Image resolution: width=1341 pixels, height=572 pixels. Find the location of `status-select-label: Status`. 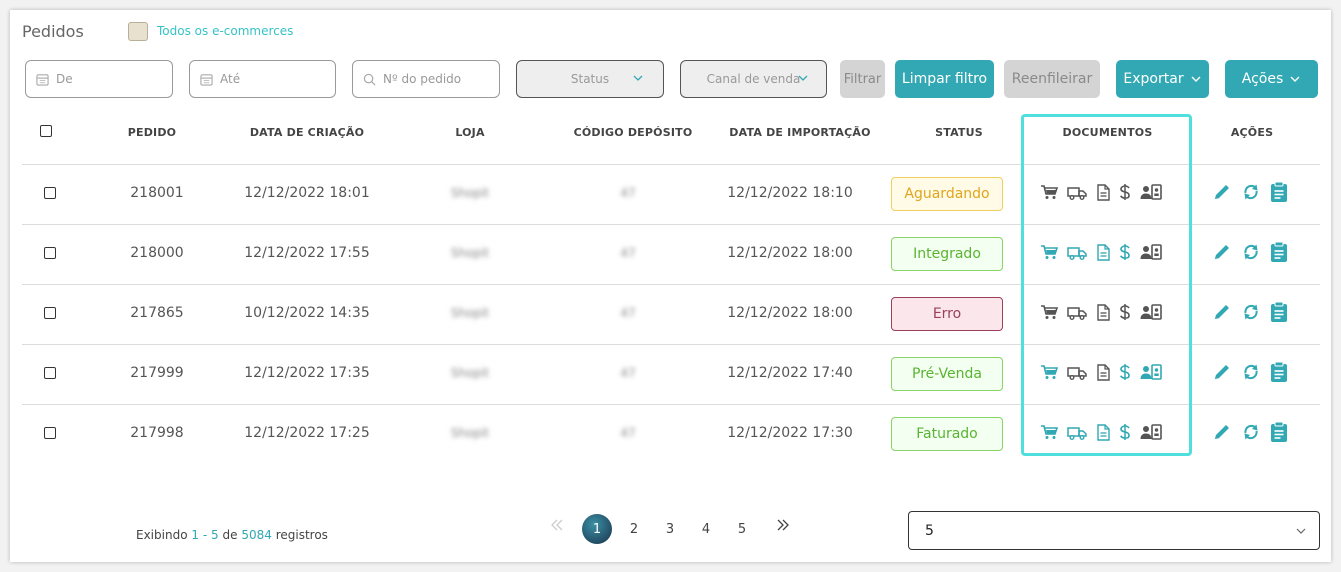

status-select-label: Status is located at coordinates (590, 79).